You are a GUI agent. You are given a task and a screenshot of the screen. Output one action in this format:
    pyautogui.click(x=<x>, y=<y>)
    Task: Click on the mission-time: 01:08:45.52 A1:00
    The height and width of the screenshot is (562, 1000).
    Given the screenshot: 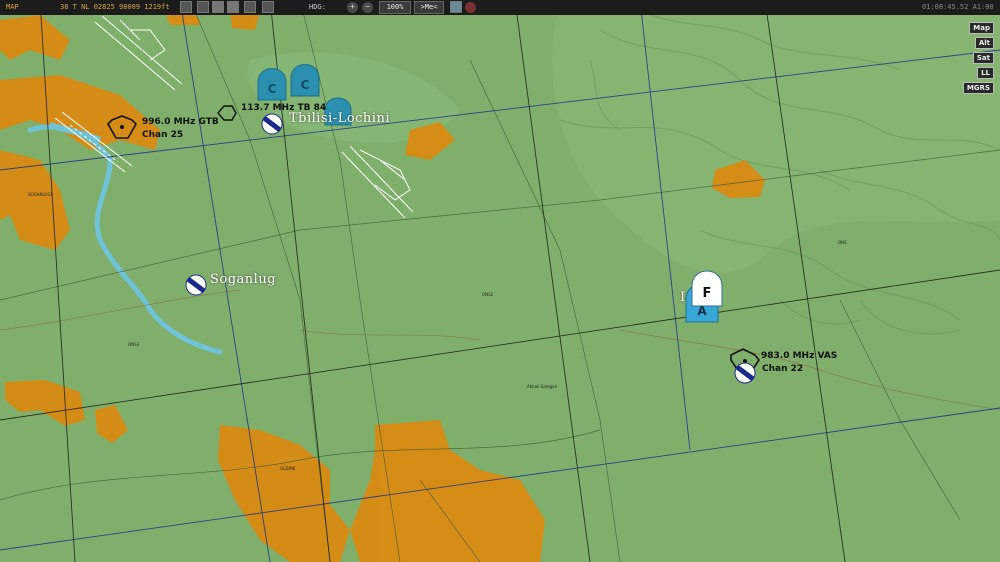 What is the action you would take?
    pyautogui.click(x=958, y=7)
    